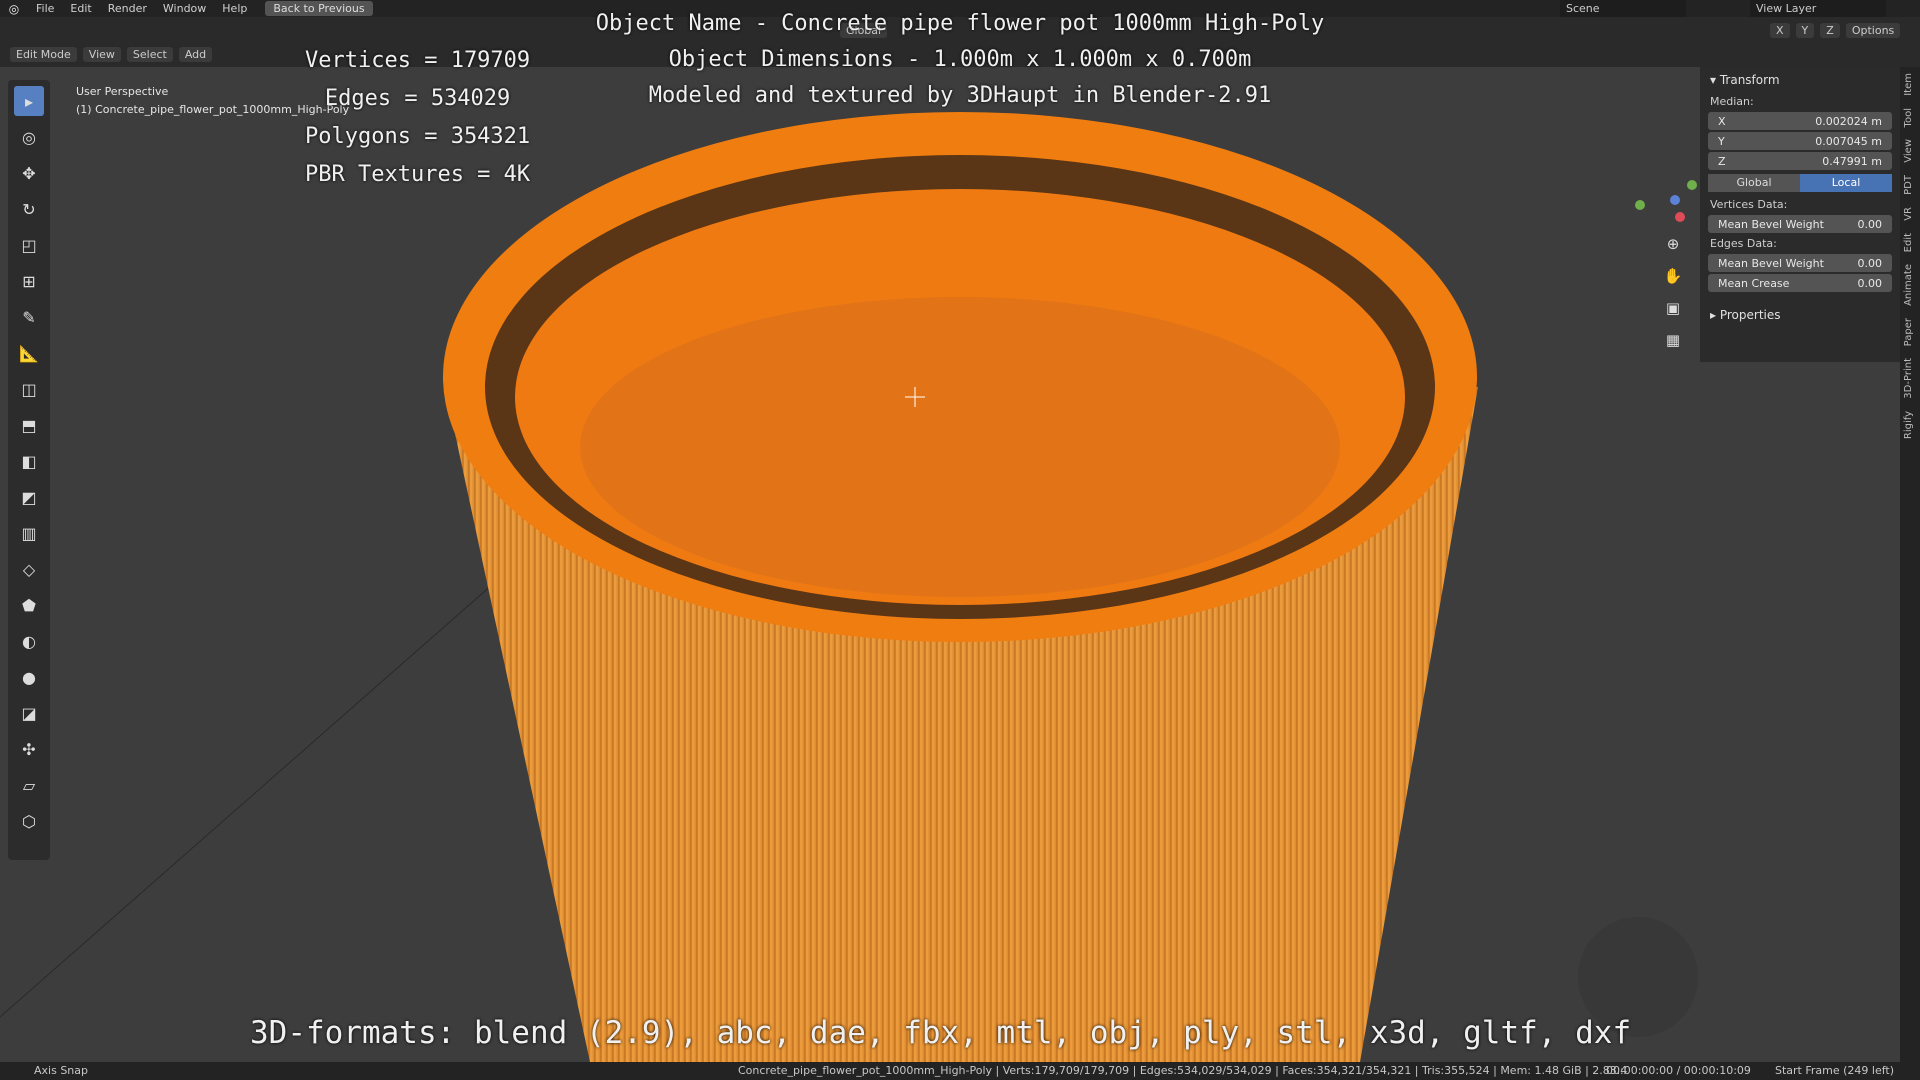 The image size is (1920, 1080). What do you see at coordinates (184, 8) in the screenshot?
I see `menu-window: Window` at bounding box center [184, 8].